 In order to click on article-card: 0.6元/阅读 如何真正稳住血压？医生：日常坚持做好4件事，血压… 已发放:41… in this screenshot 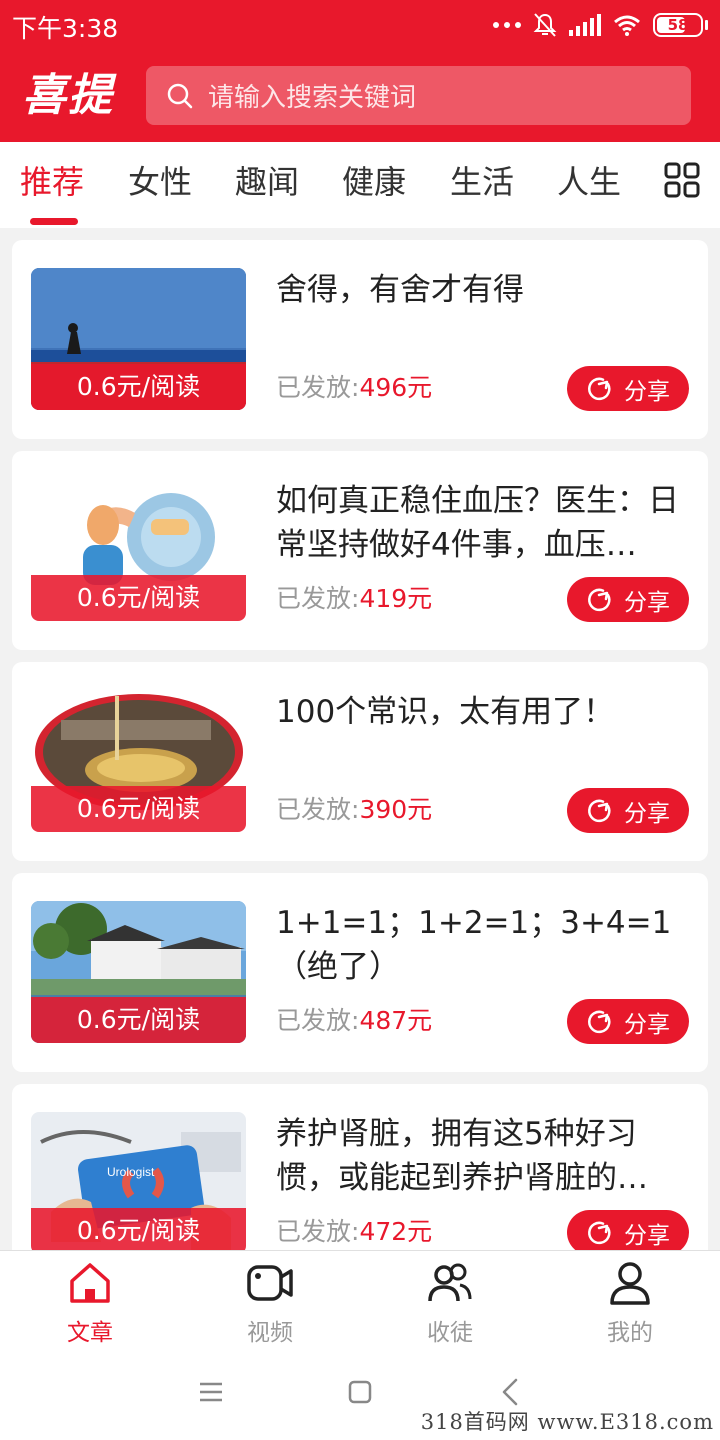, I will do `click(360, 550)`.